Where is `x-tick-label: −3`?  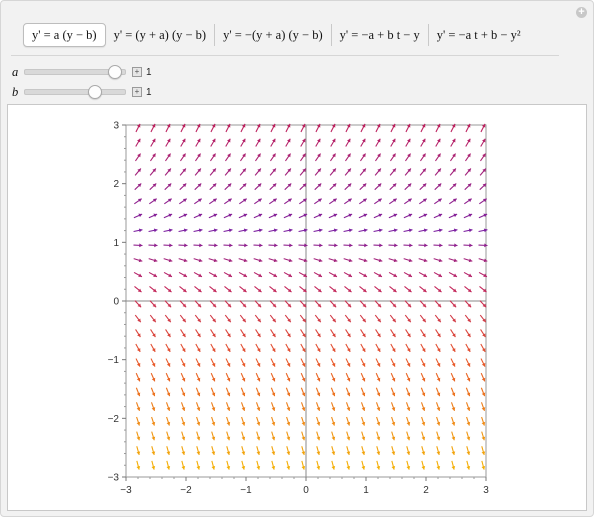
x-tick-label: −3 is located at coordinates (126, 490).